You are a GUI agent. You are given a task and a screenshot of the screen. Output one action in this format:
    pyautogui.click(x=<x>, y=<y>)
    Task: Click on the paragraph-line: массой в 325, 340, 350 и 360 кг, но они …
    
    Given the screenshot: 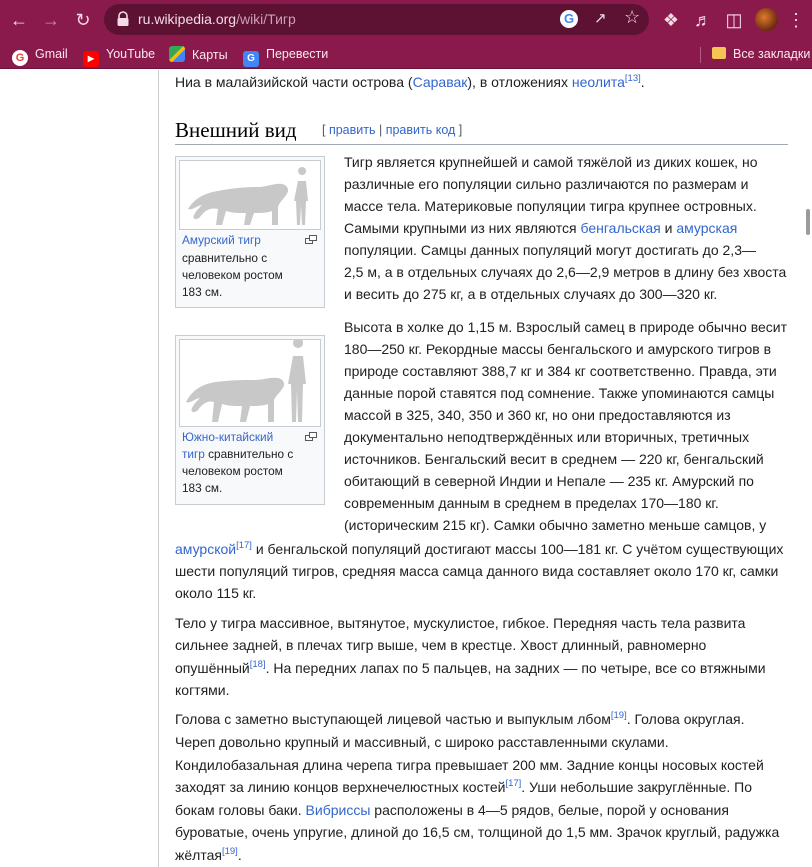 What is the action you would take?
    pyautogui.click(x=537, y=415)
    